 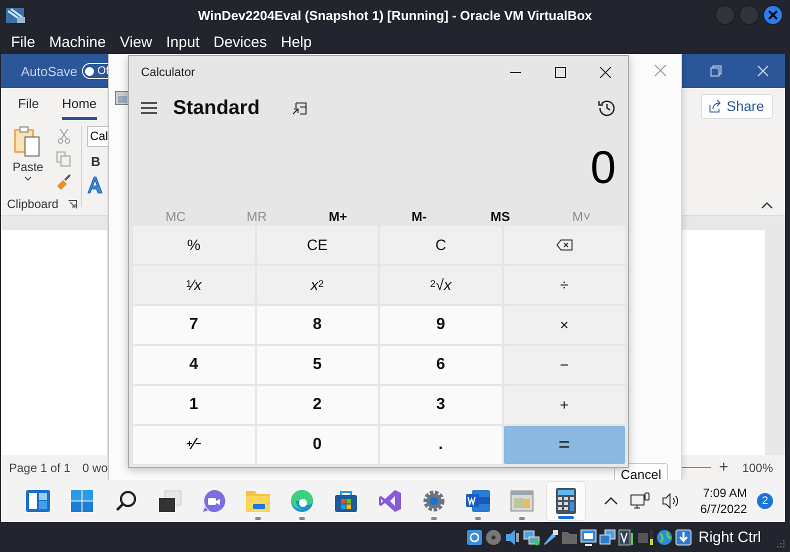 I want to click on status-capture-icon, so click(x=627, y=537).